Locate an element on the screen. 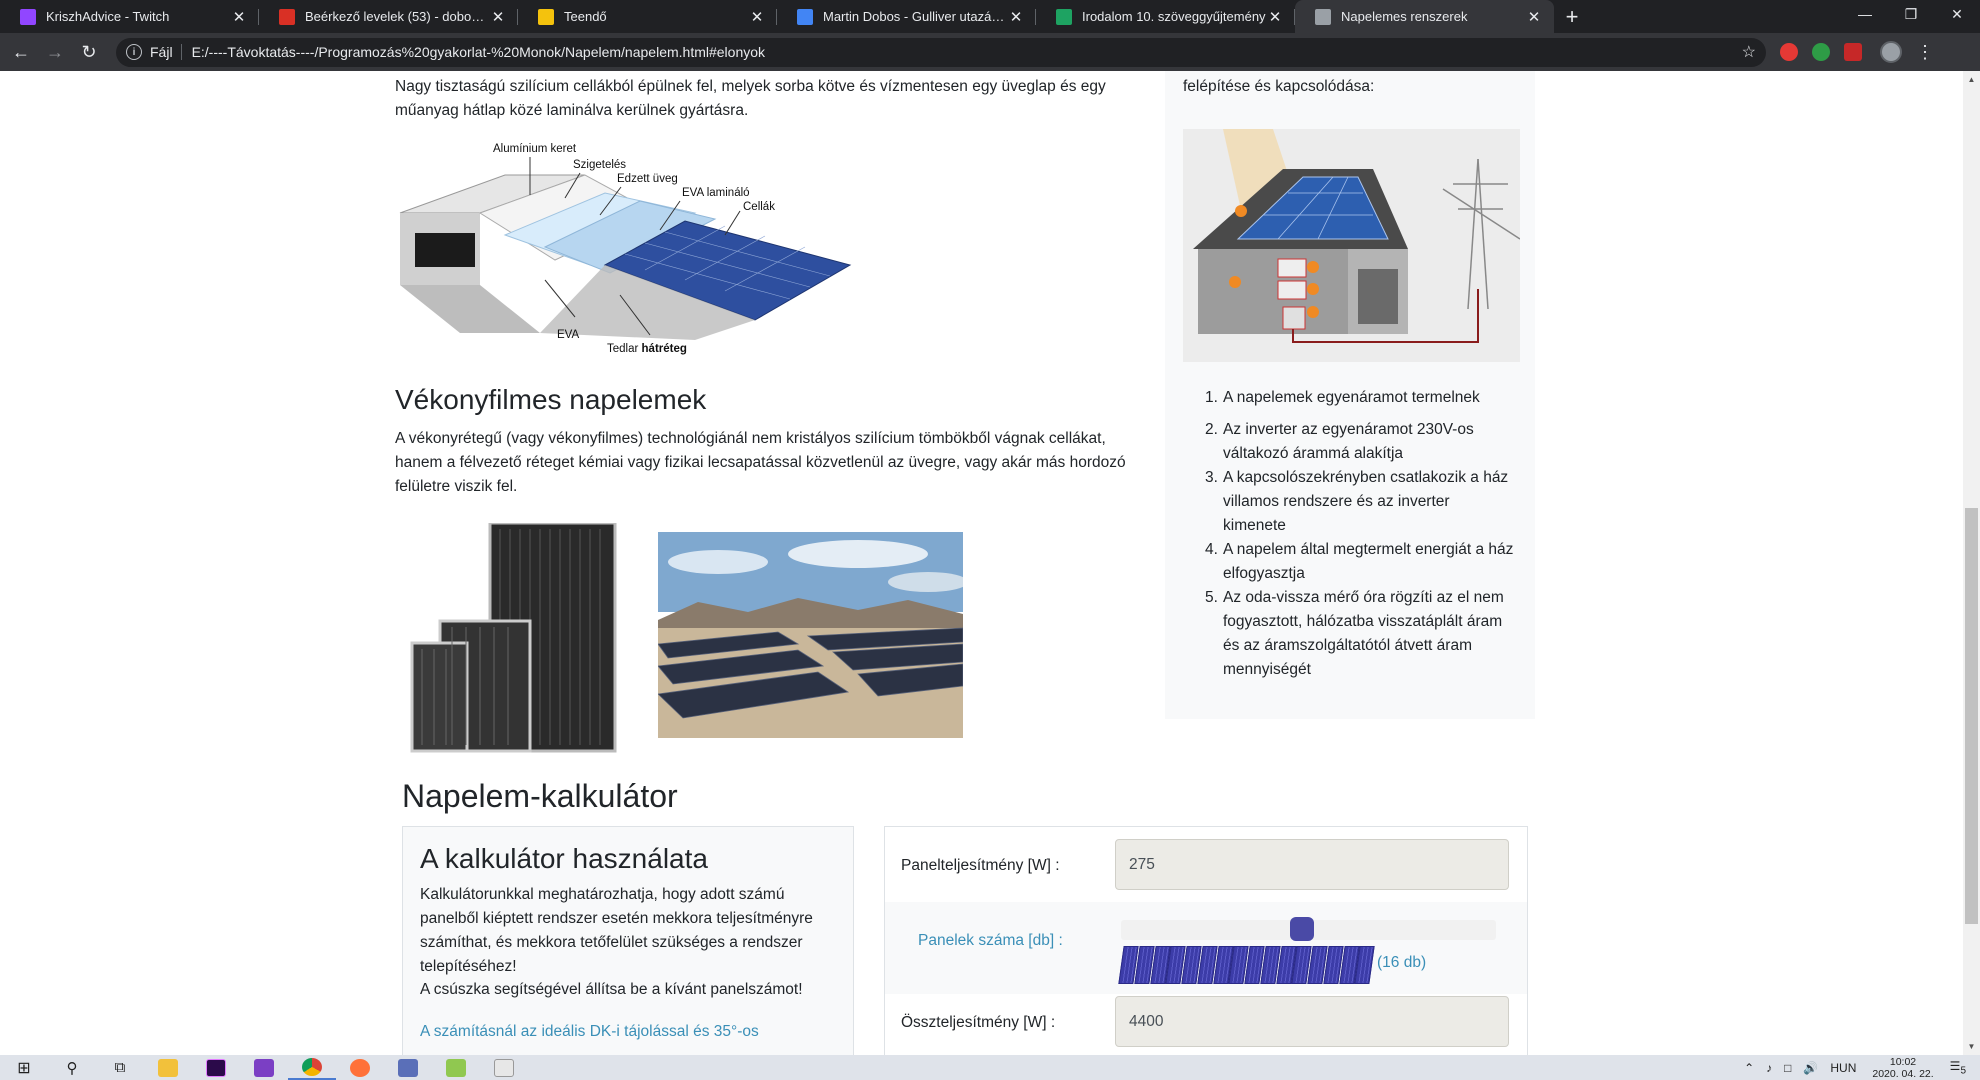 The width and height of the screenshot is (1980, 1080). label-cells: Cellák is located at coordinates (759, 207).